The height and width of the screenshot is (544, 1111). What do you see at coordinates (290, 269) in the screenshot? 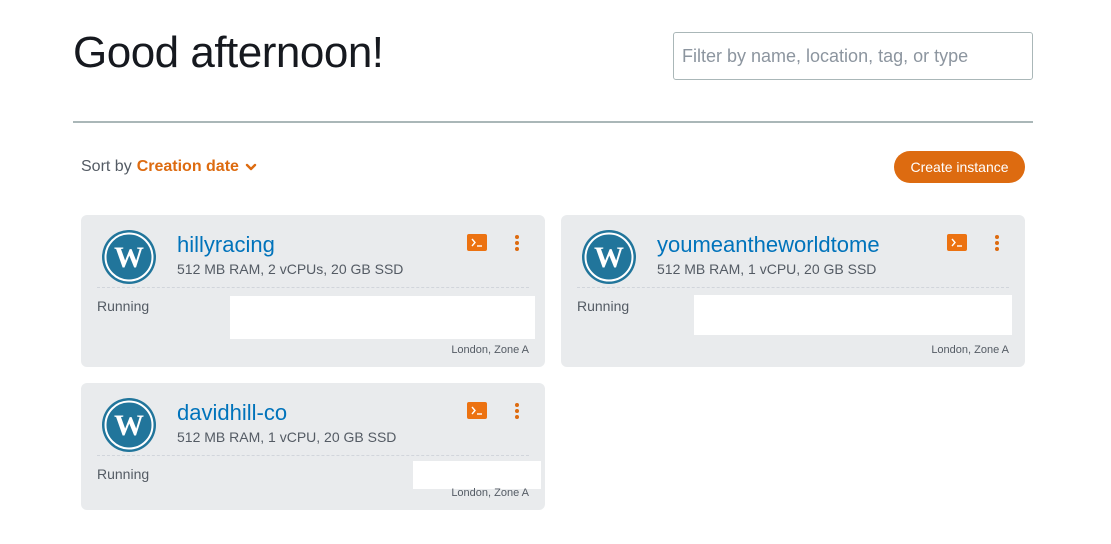
I see `instance-specs: 512 MB RAM, 2 vCPUs, 20 GB SSD` at bounding box center [290, 269].